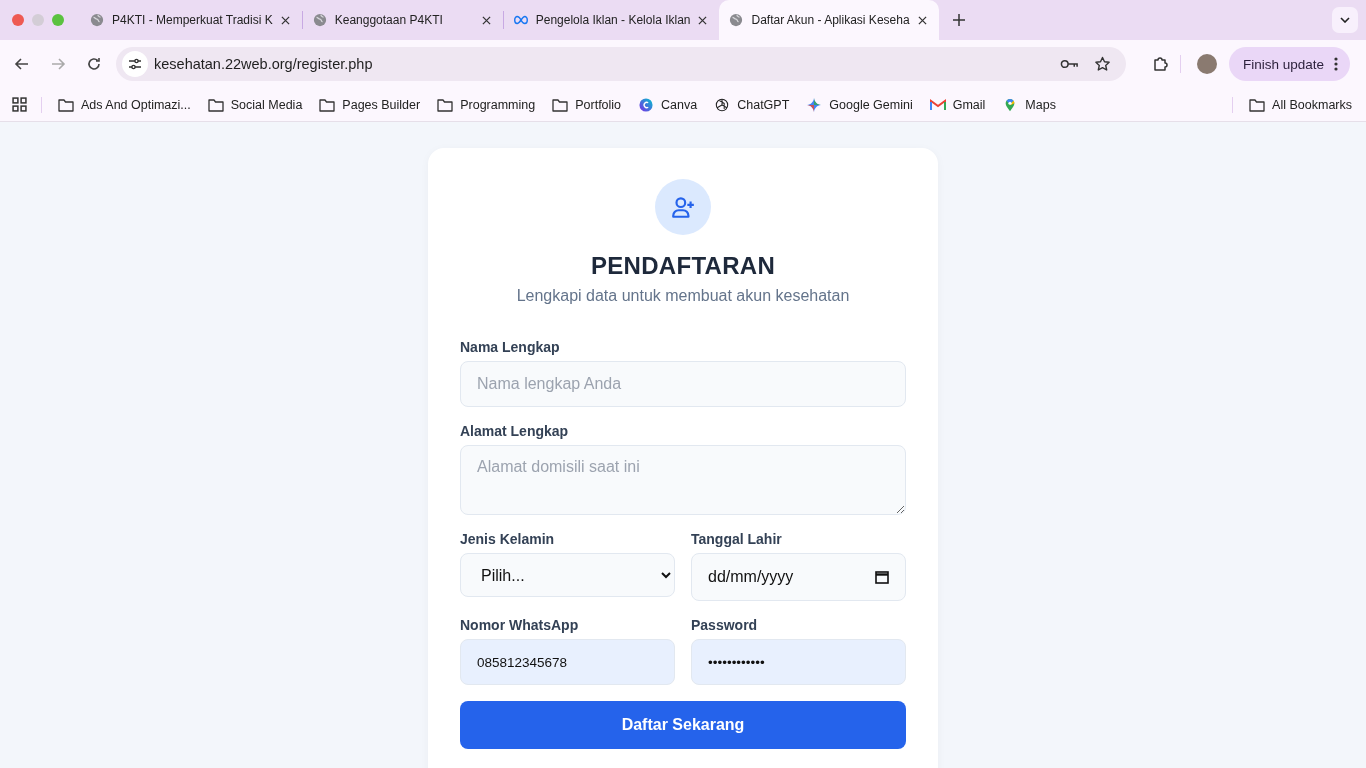 This screenshot has width=1366, height=768. Describe the element at coordinates (646, 104) in the screenshot. I see `circle-c-icon` at that location.